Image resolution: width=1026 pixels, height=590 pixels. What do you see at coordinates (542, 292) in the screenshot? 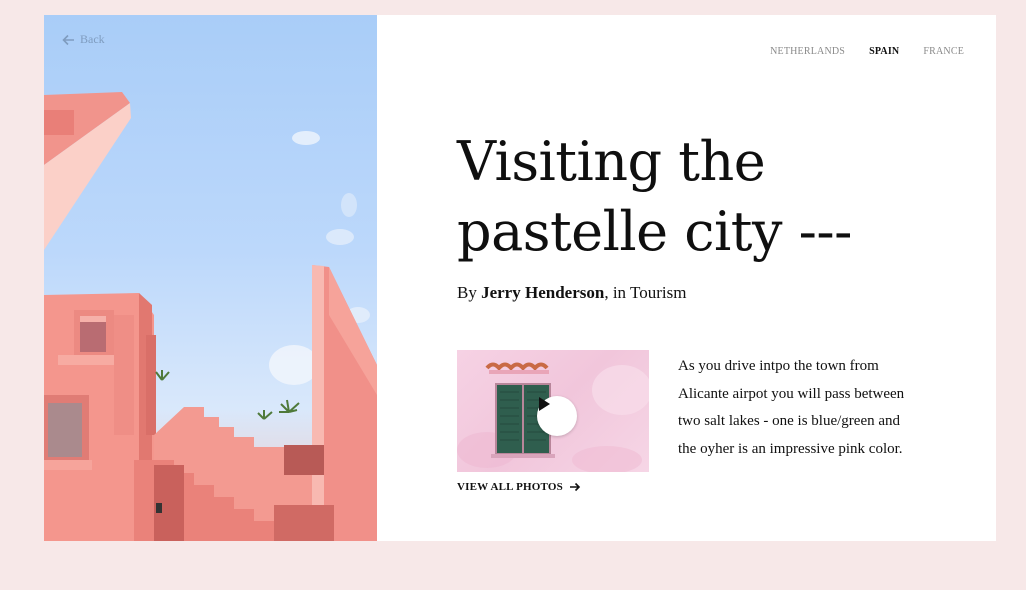
I see `author-name: Jerry Henderson` at bounding box center [542, 292].